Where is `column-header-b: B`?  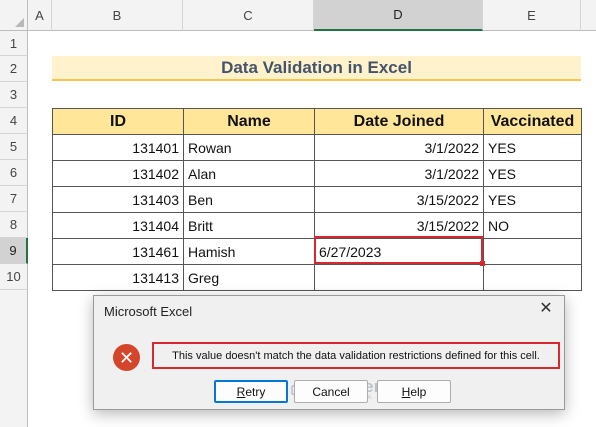
column-header-b: B is located at coordinates (117, 15).